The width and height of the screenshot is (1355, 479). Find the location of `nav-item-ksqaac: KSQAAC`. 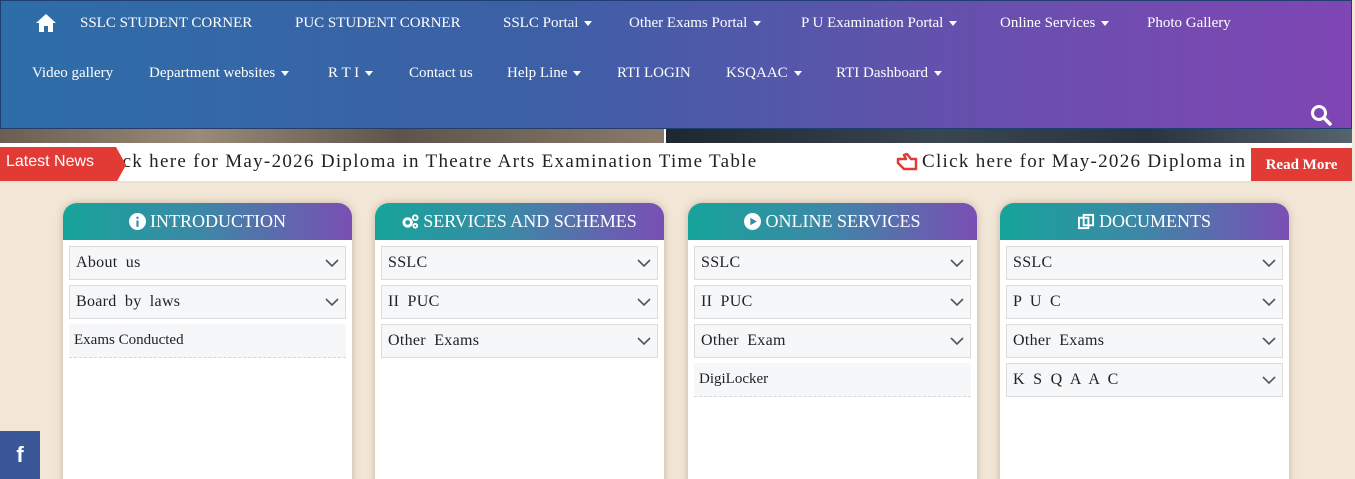

nav-item-ksqaac: KSQAAC is located at coordinates (764, 73).